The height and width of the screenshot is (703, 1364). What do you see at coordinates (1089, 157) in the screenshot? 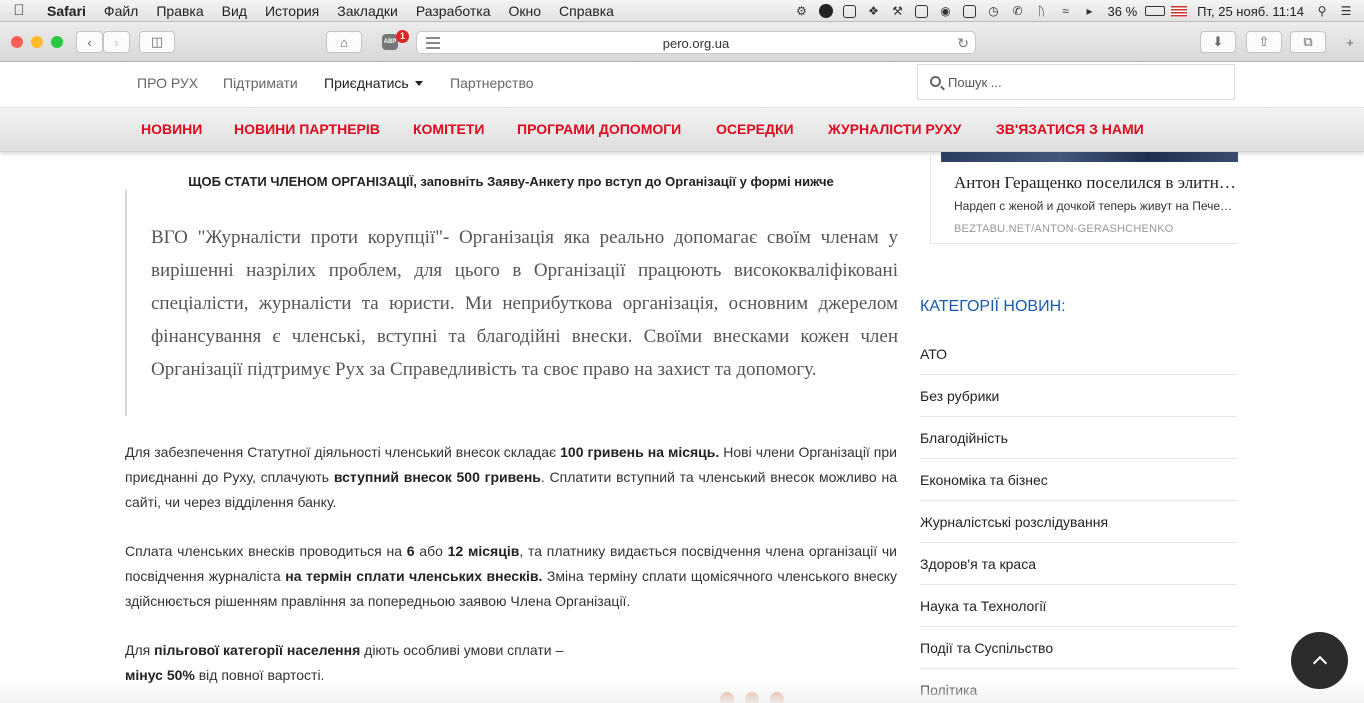
I see `sponsored-news-image` at bounding box center [1089, 157].